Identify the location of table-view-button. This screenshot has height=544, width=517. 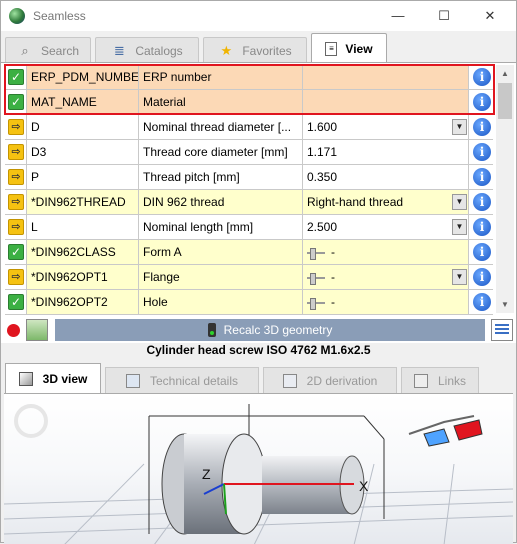
(502, 330).